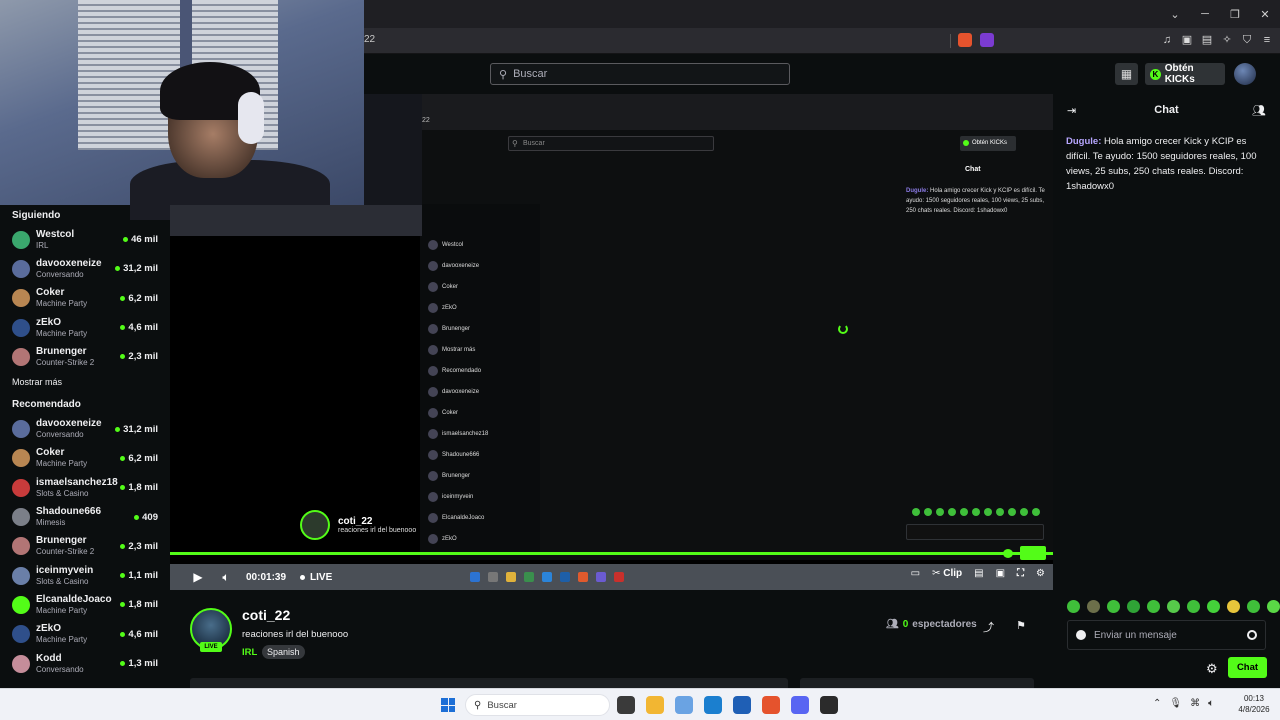  Describe the element at coordinates (139, 487) in the screenshot. I see `channel-viewers: 1,8 mil` at that location.